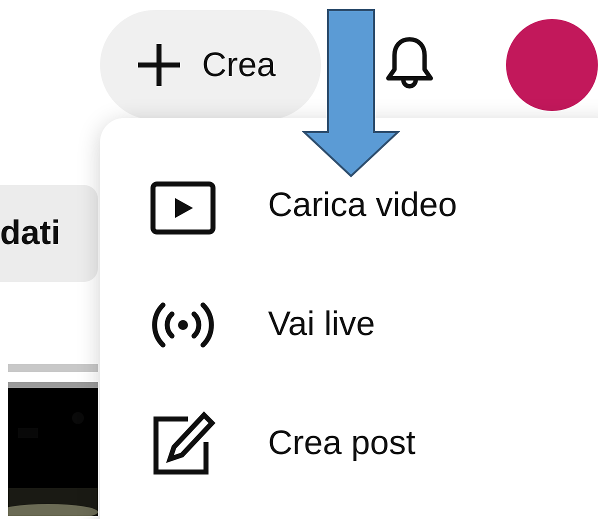 Image resolution: width=598 pixels, height=519 pixels. What do you see at coordinates (342, 443) in the screenshot?
I see `menu-item: Crea post` at bounding box center [342, 443].